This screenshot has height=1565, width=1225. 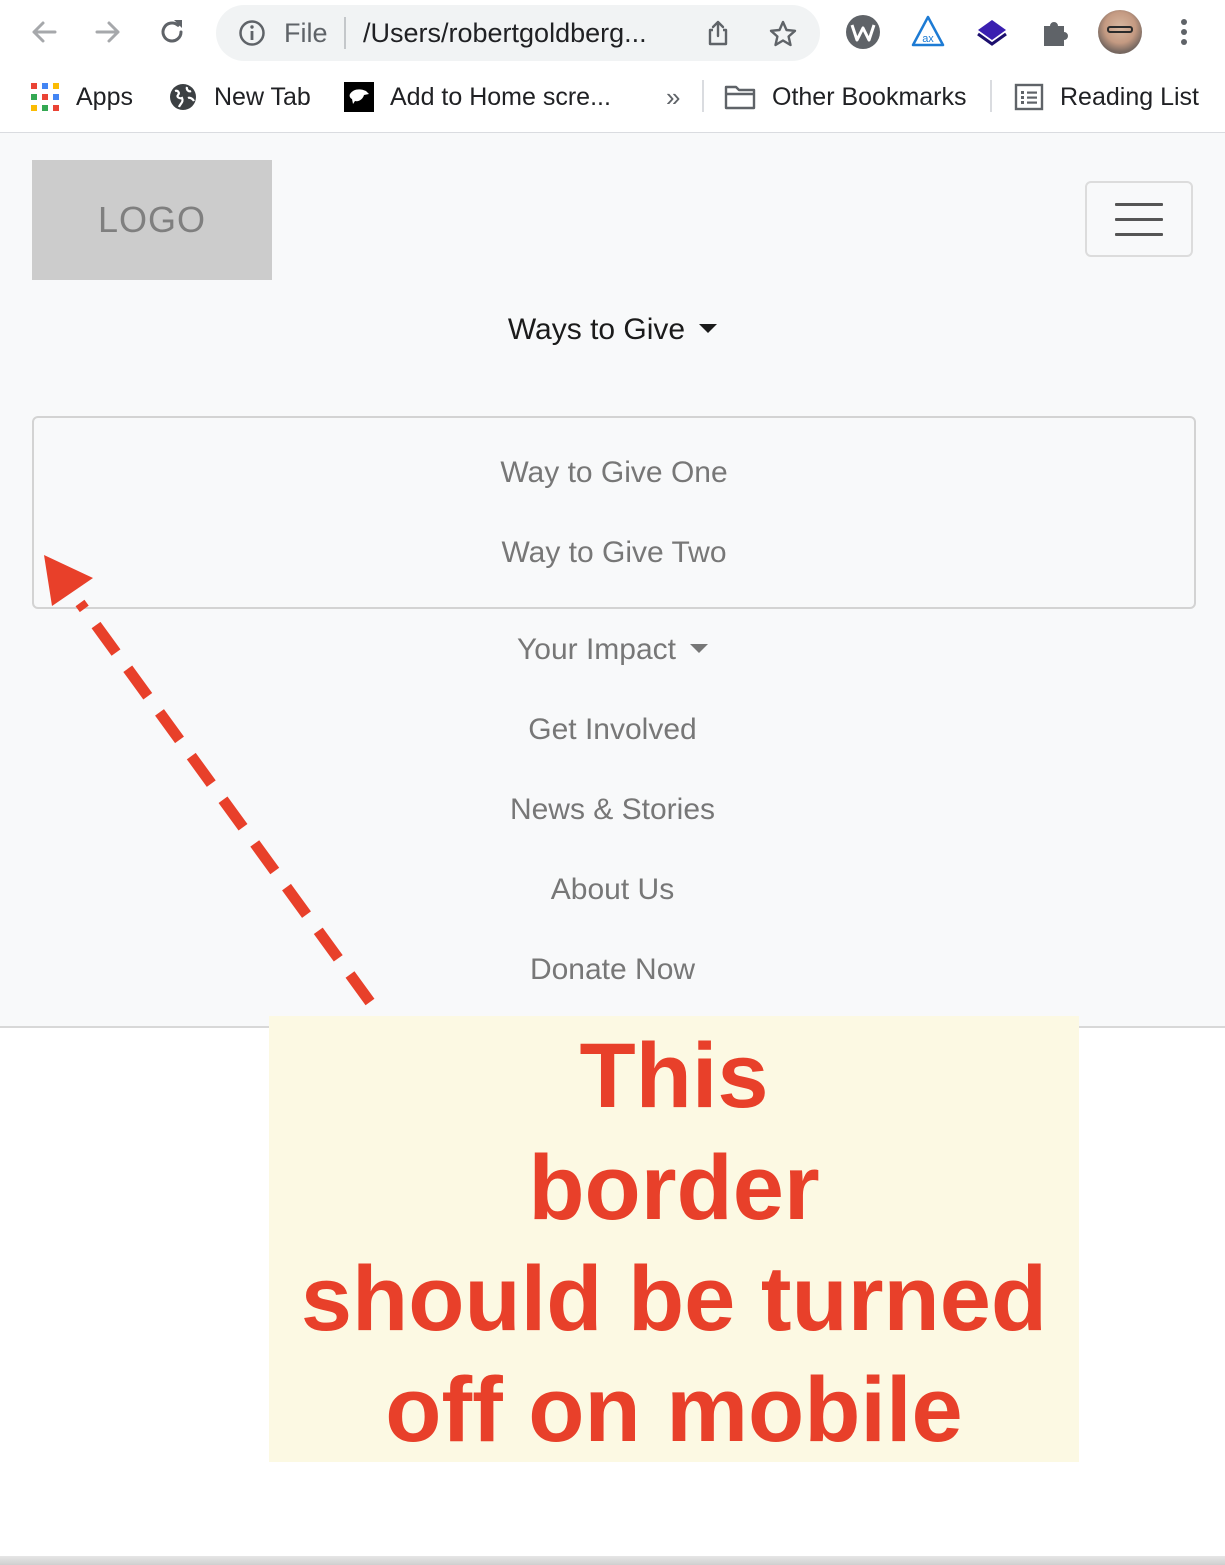 What do you see at coordinates (992, 32) in the screenshot?
I see `extension-layers-icon` at bounding box center [992, 32].